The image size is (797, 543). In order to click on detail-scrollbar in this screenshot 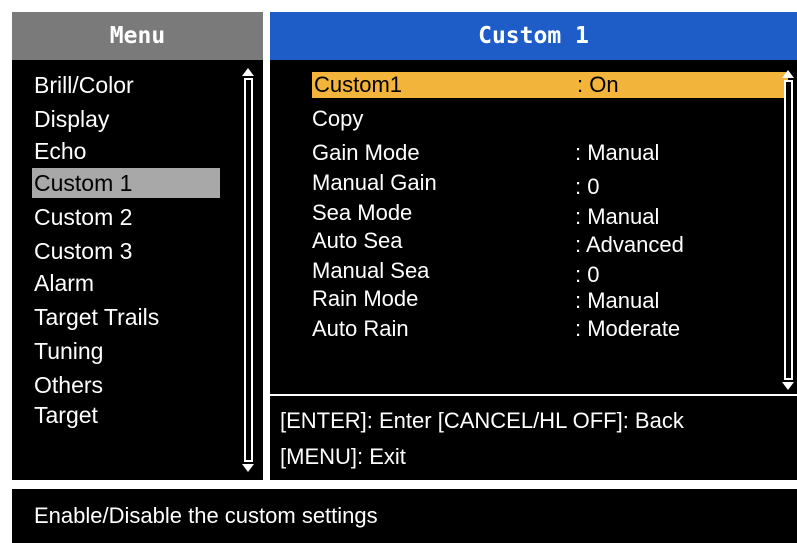, I will do `click(788, 230)`.